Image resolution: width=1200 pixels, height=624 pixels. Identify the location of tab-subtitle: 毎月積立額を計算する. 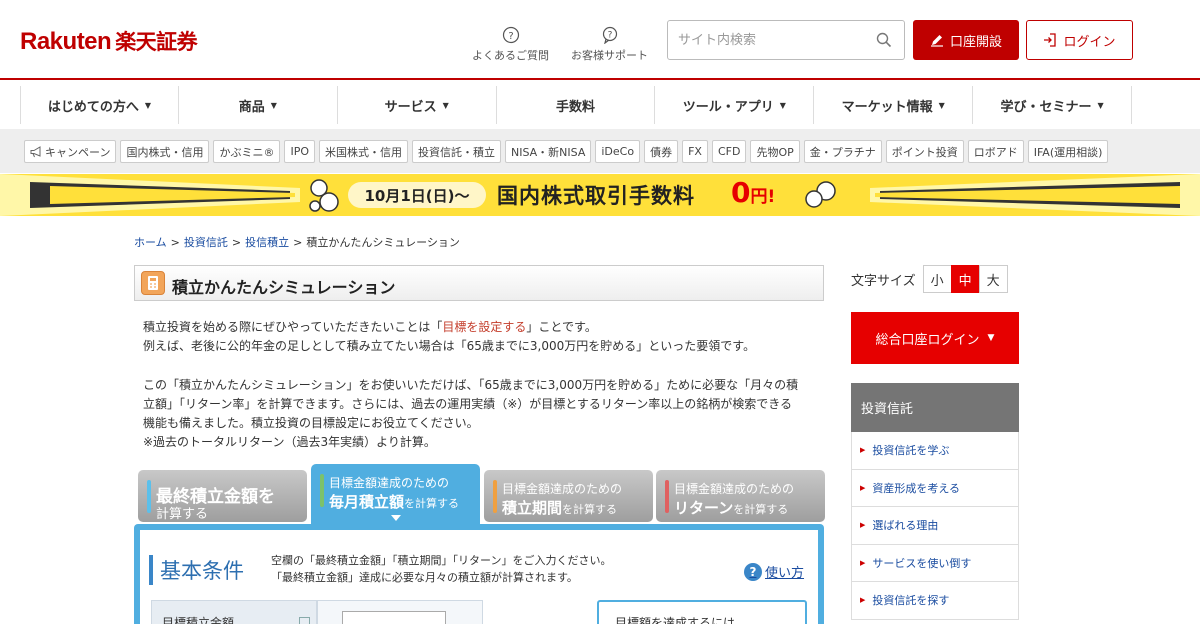
(394, 501).